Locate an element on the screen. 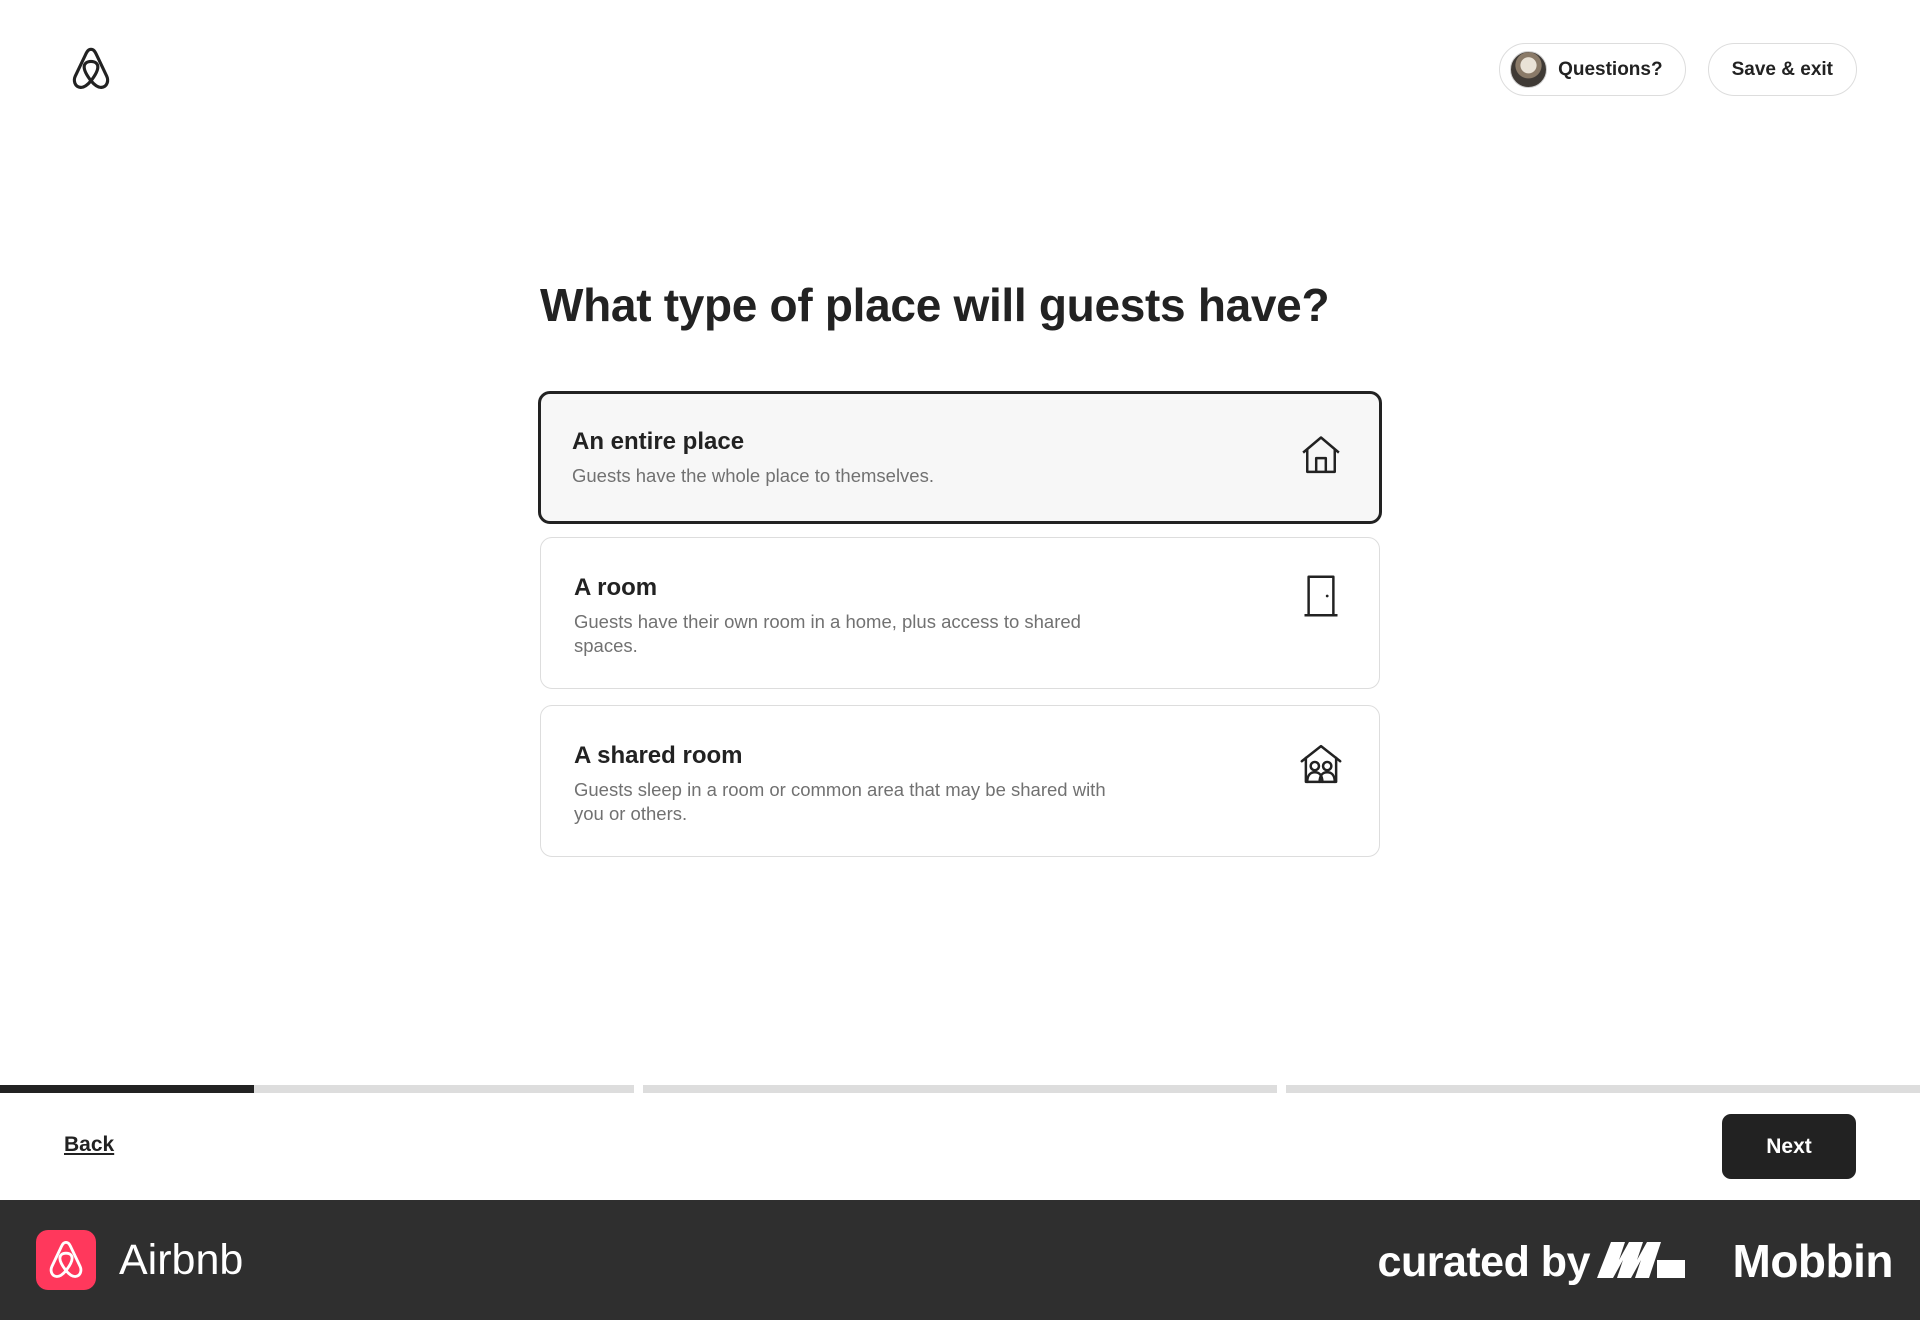 The width and height of the screenshot is (1920, 1320). progress-step-1-fill is located at coordinates (127, 1089).